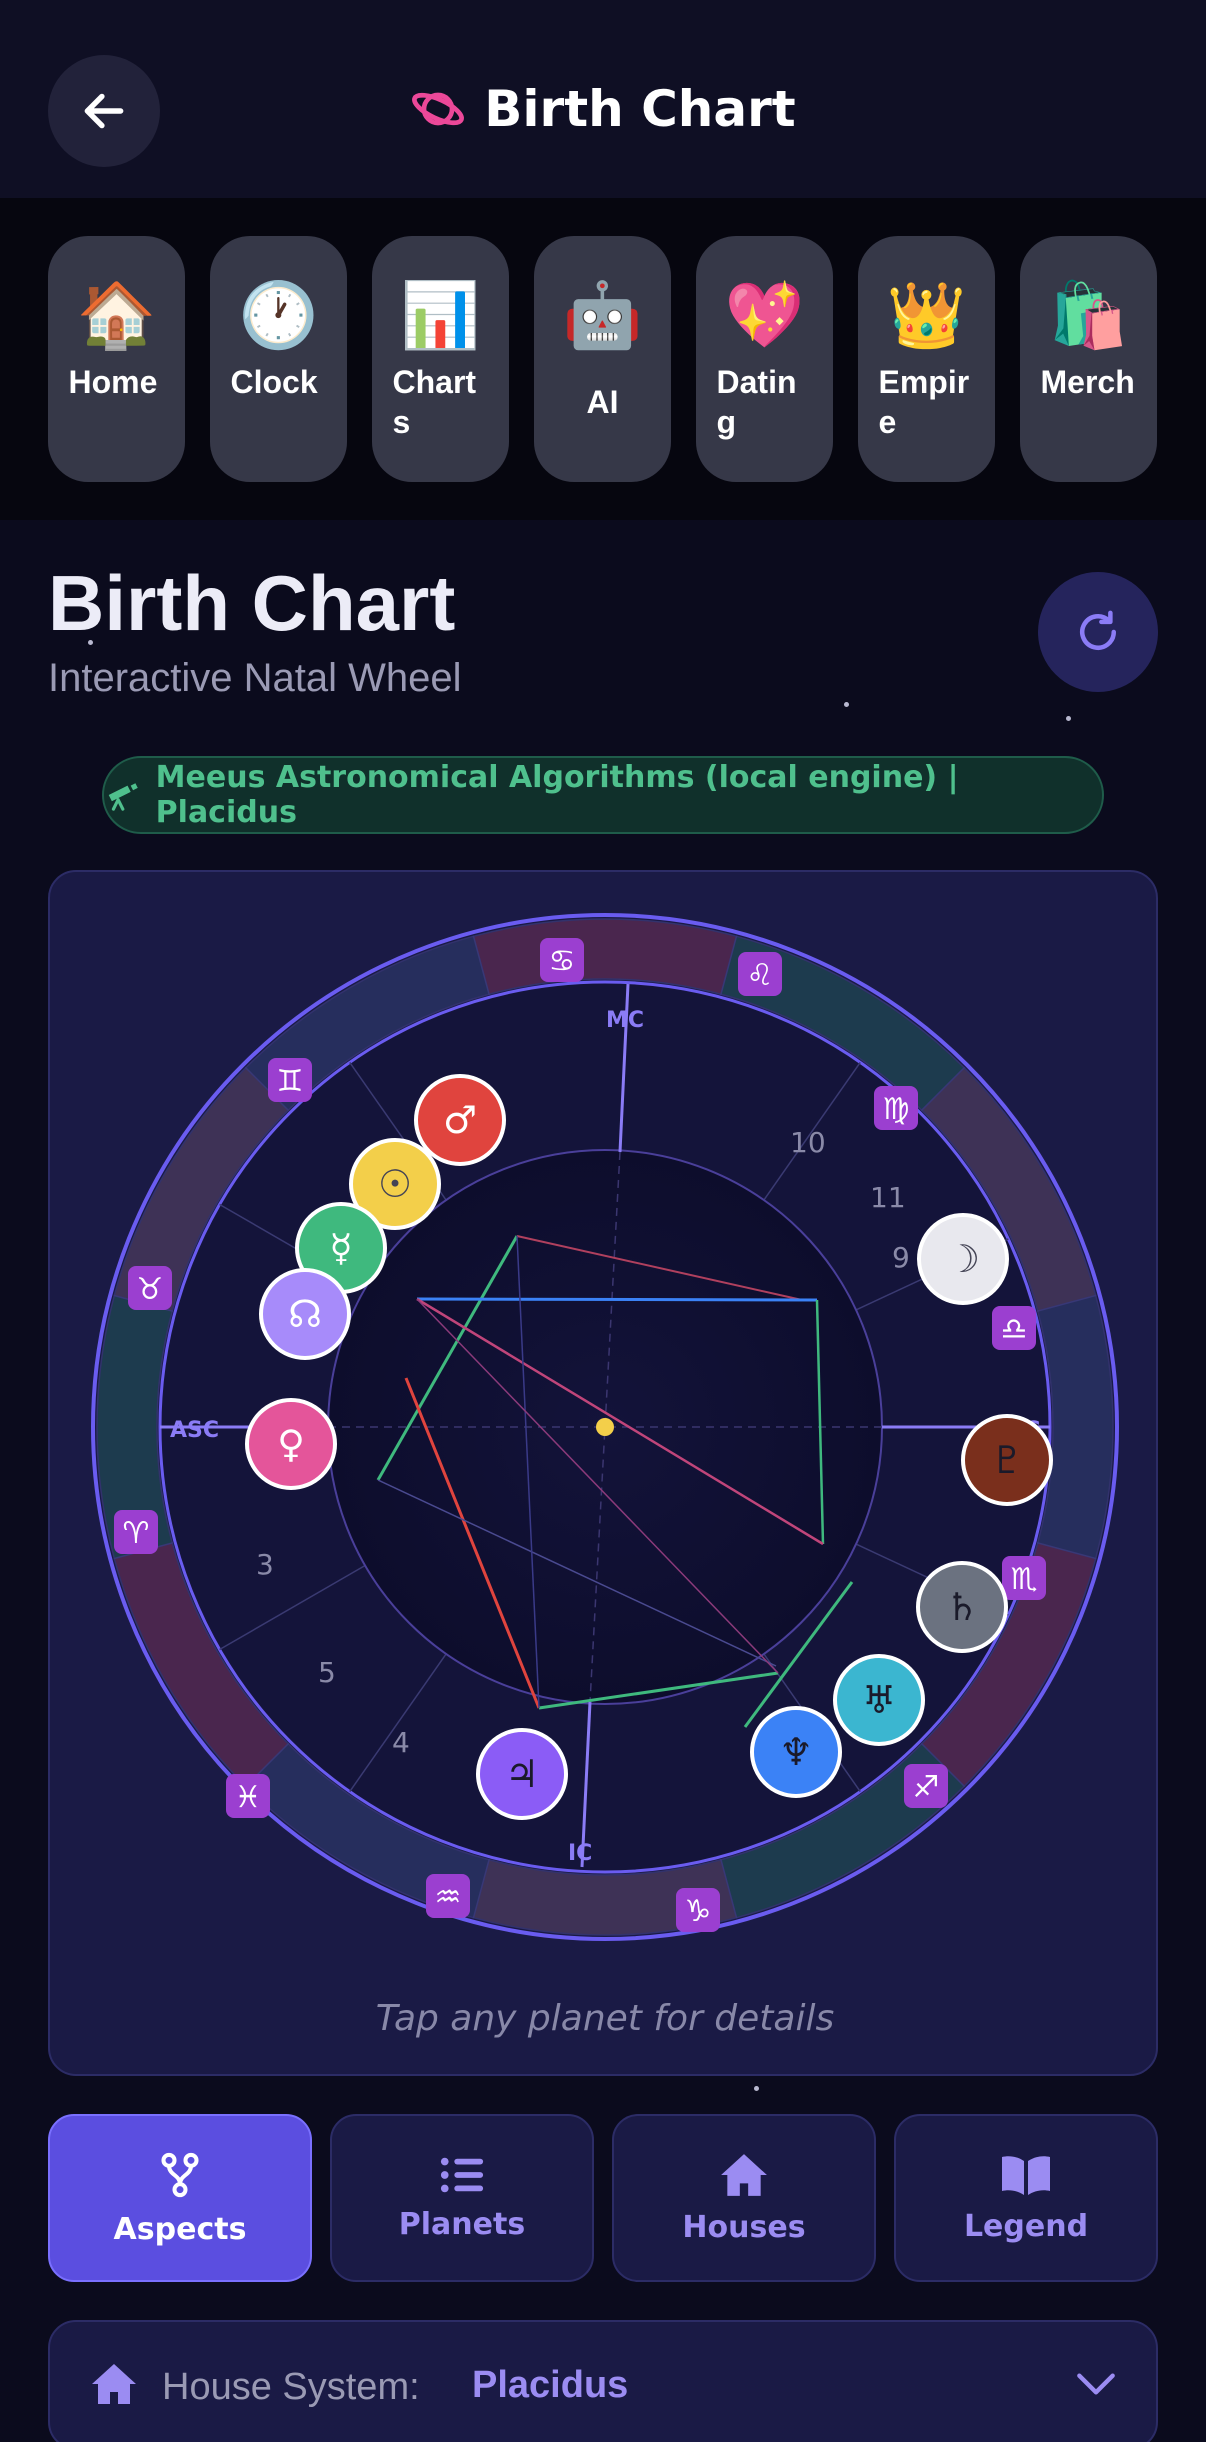  I want to click on robot-emoji-icon: 🤖, so click(602, 316).